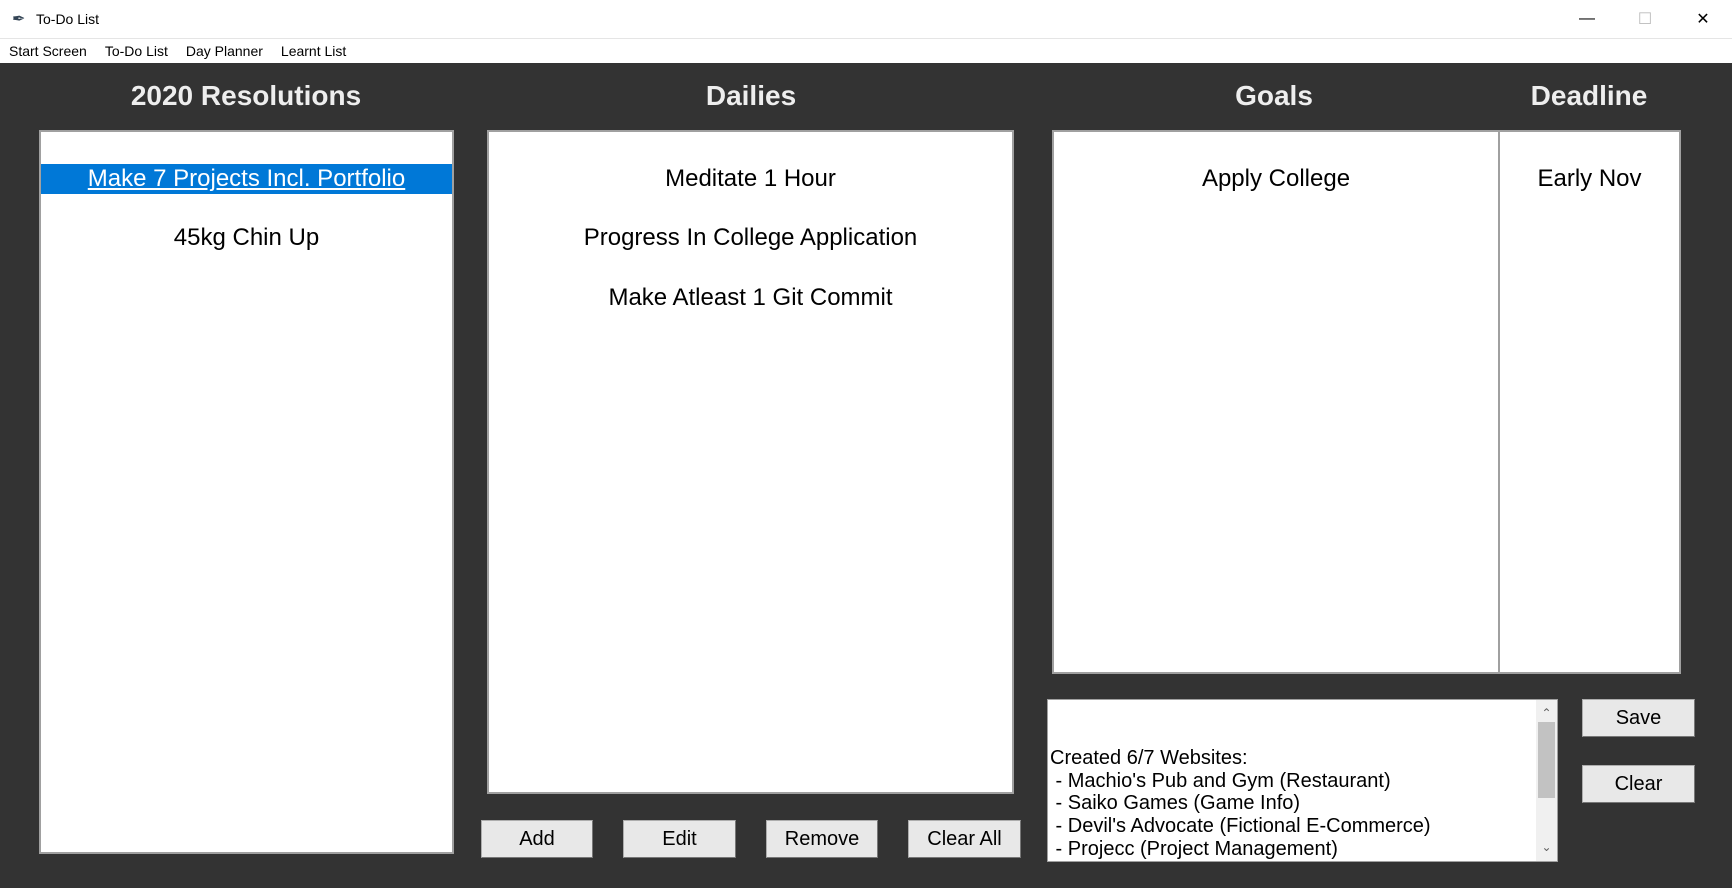 Image resolution: width=1732 pixels, height=888 pixels. What do you see at coordinates (1638, 718) in the screenshot?
I see `save-button: Save` at bounding box center [1638, 718].